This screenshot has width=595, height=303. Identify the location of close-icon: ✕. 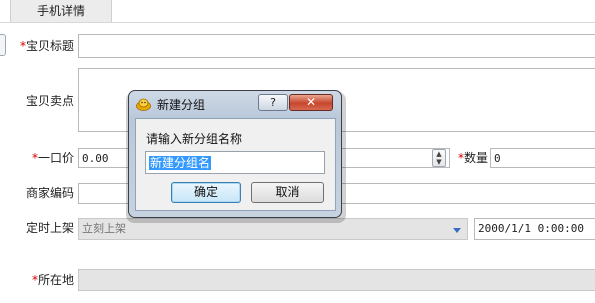
(311, 102).